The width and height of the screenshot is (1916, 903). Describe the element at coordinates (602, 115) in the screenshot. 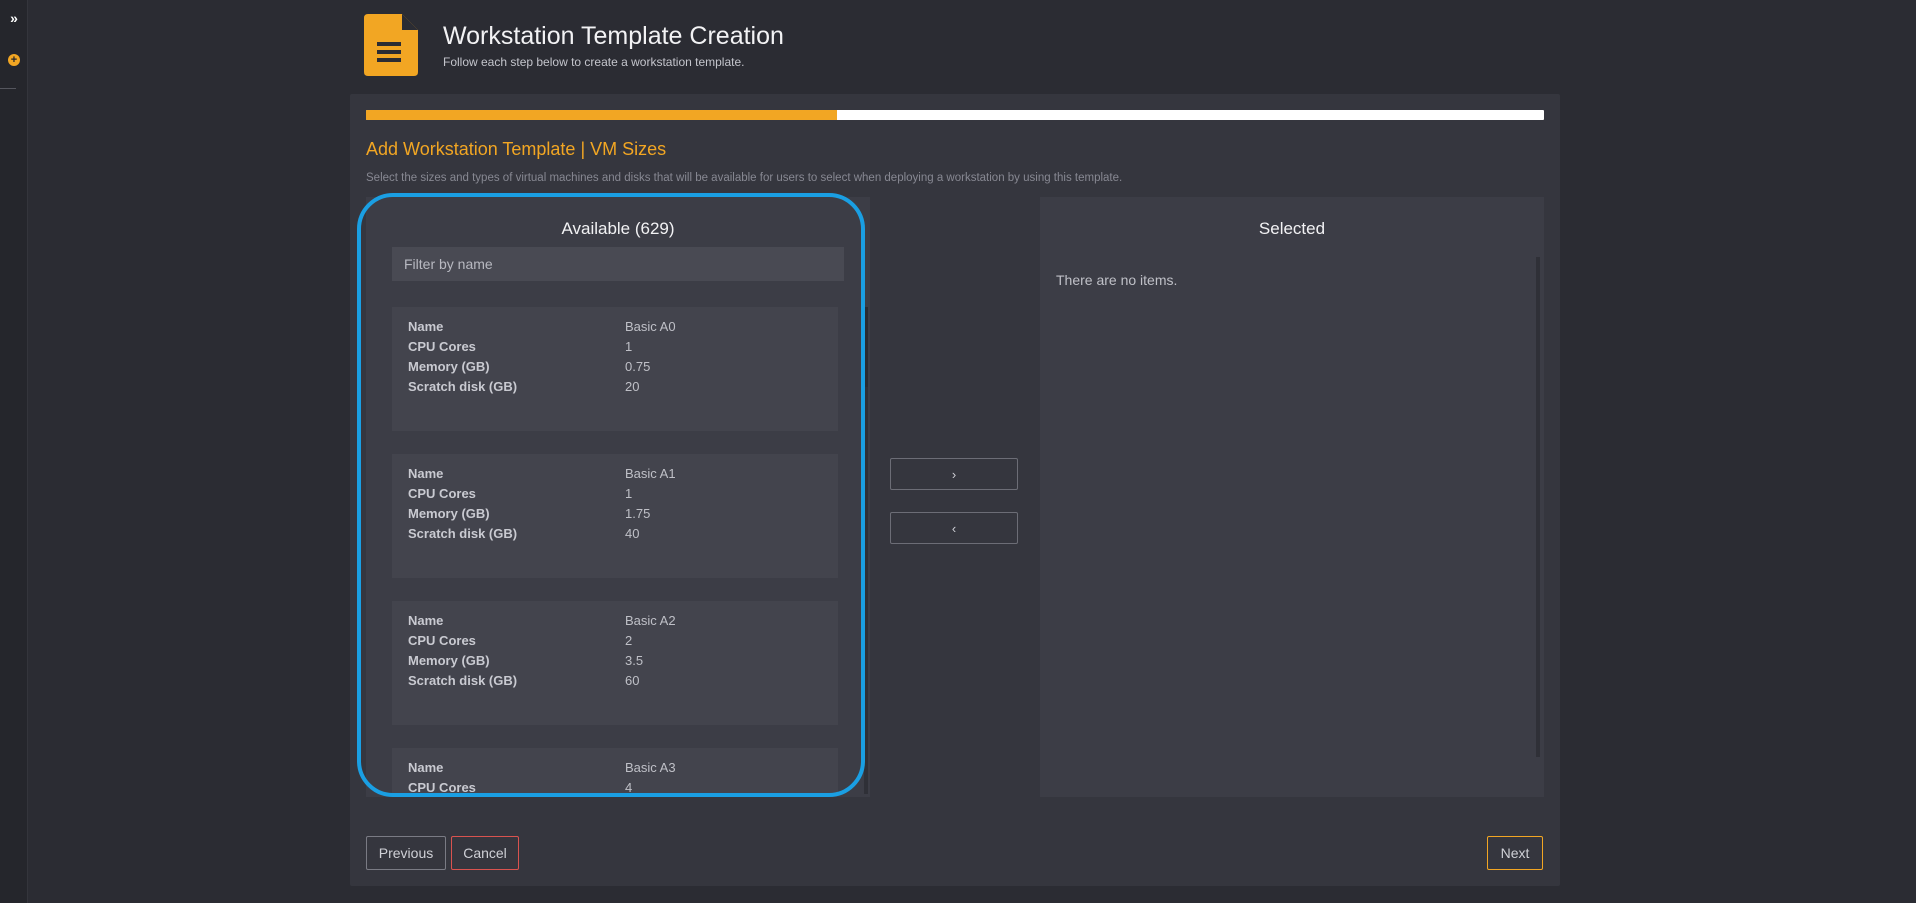

I see `progress-bar-fill` at that location.